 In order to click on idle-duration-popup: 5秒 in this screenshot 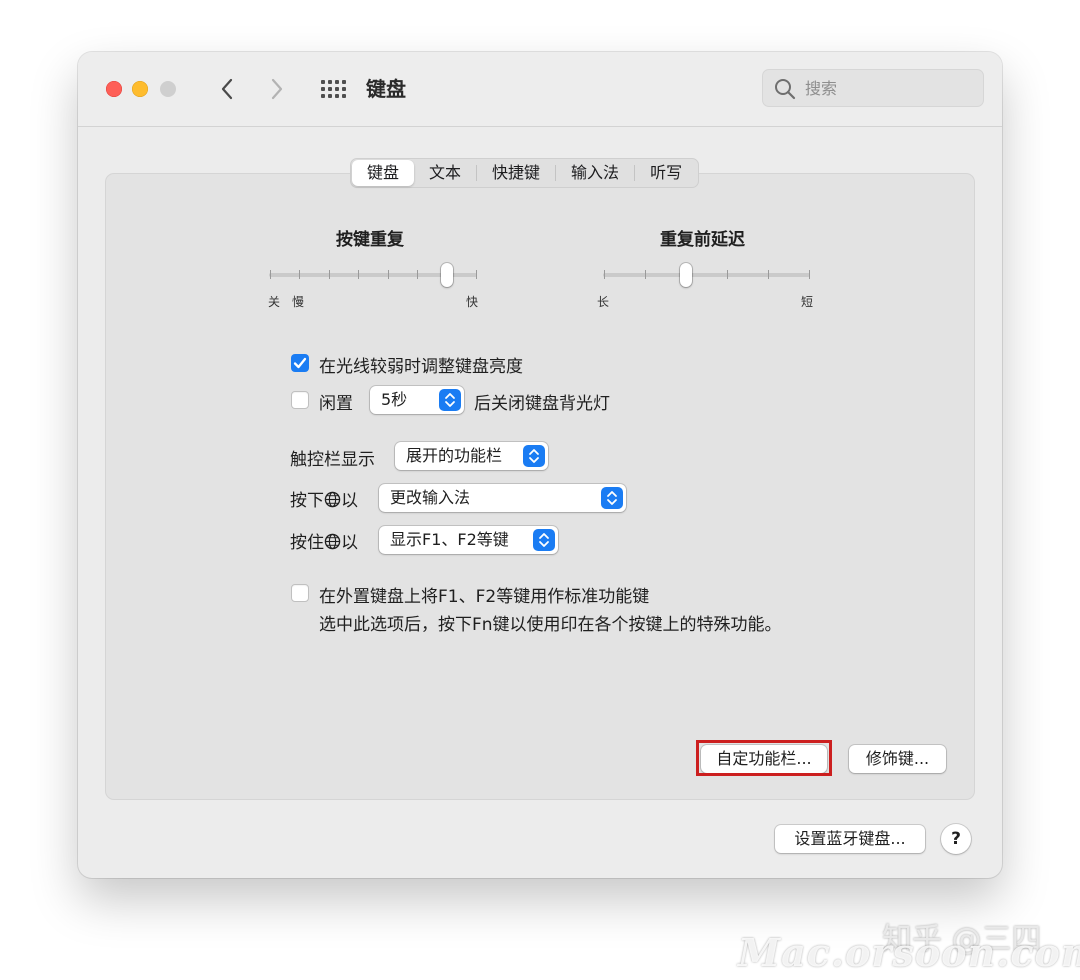, I will do `click(417, 400)`.